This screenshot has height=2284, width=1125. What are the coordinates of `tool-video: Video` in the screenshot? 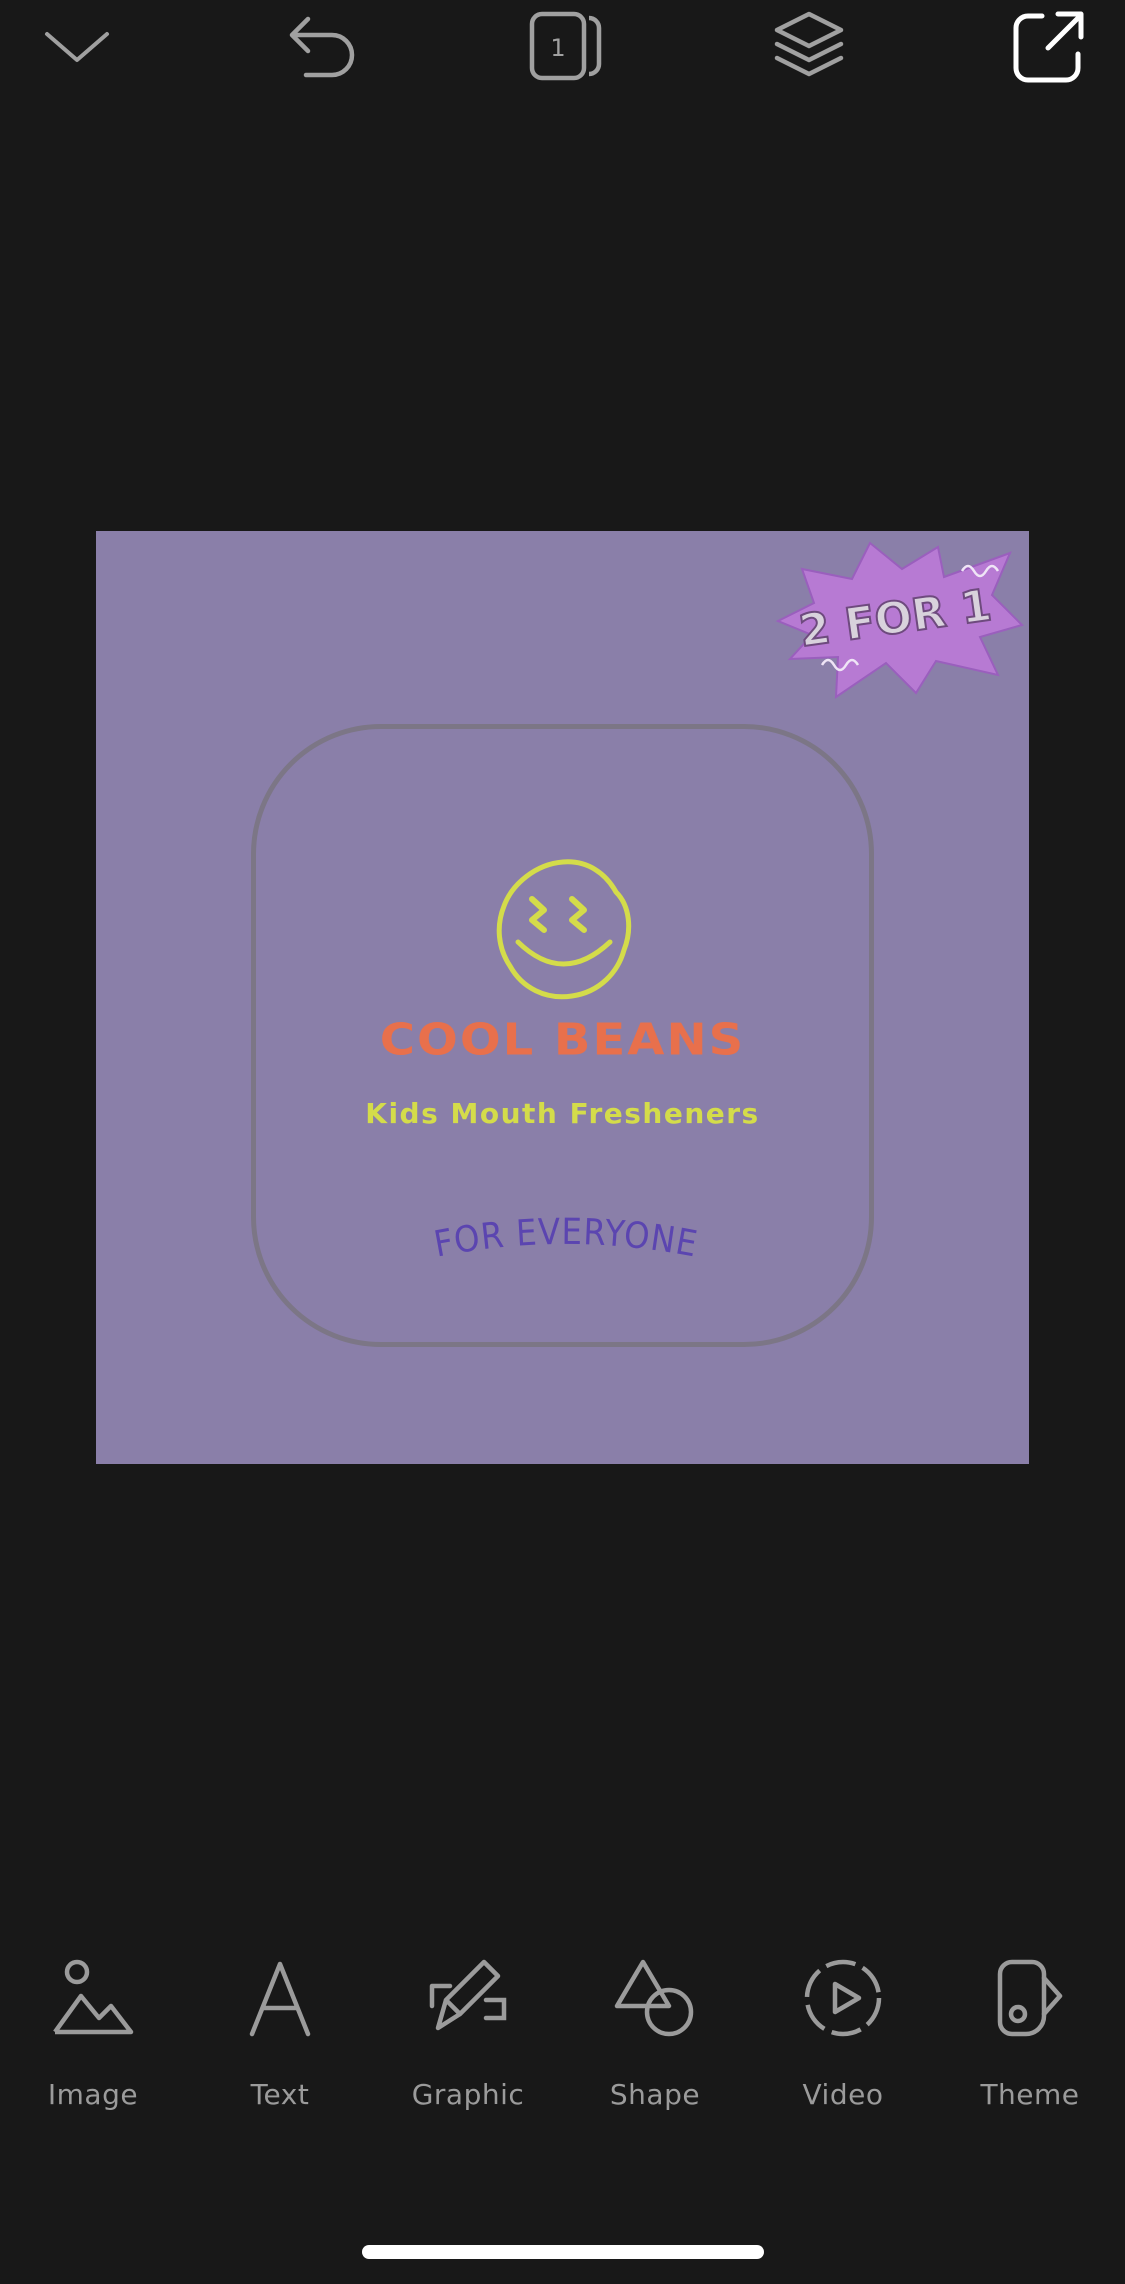 It's located at (843, 2030).